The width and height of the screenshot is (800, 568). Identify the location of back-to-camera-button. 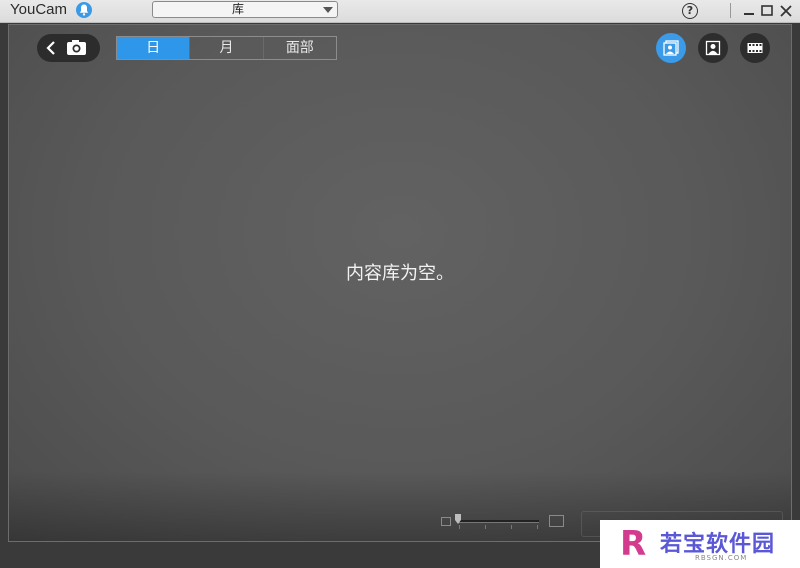
(68, 48).